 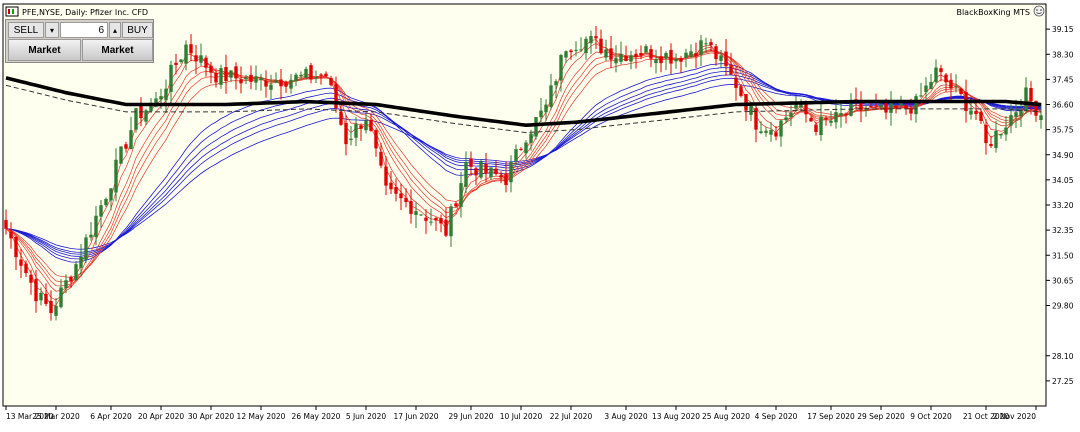 I want to click on market-buy-button: Market, so click(x=117, y=50).